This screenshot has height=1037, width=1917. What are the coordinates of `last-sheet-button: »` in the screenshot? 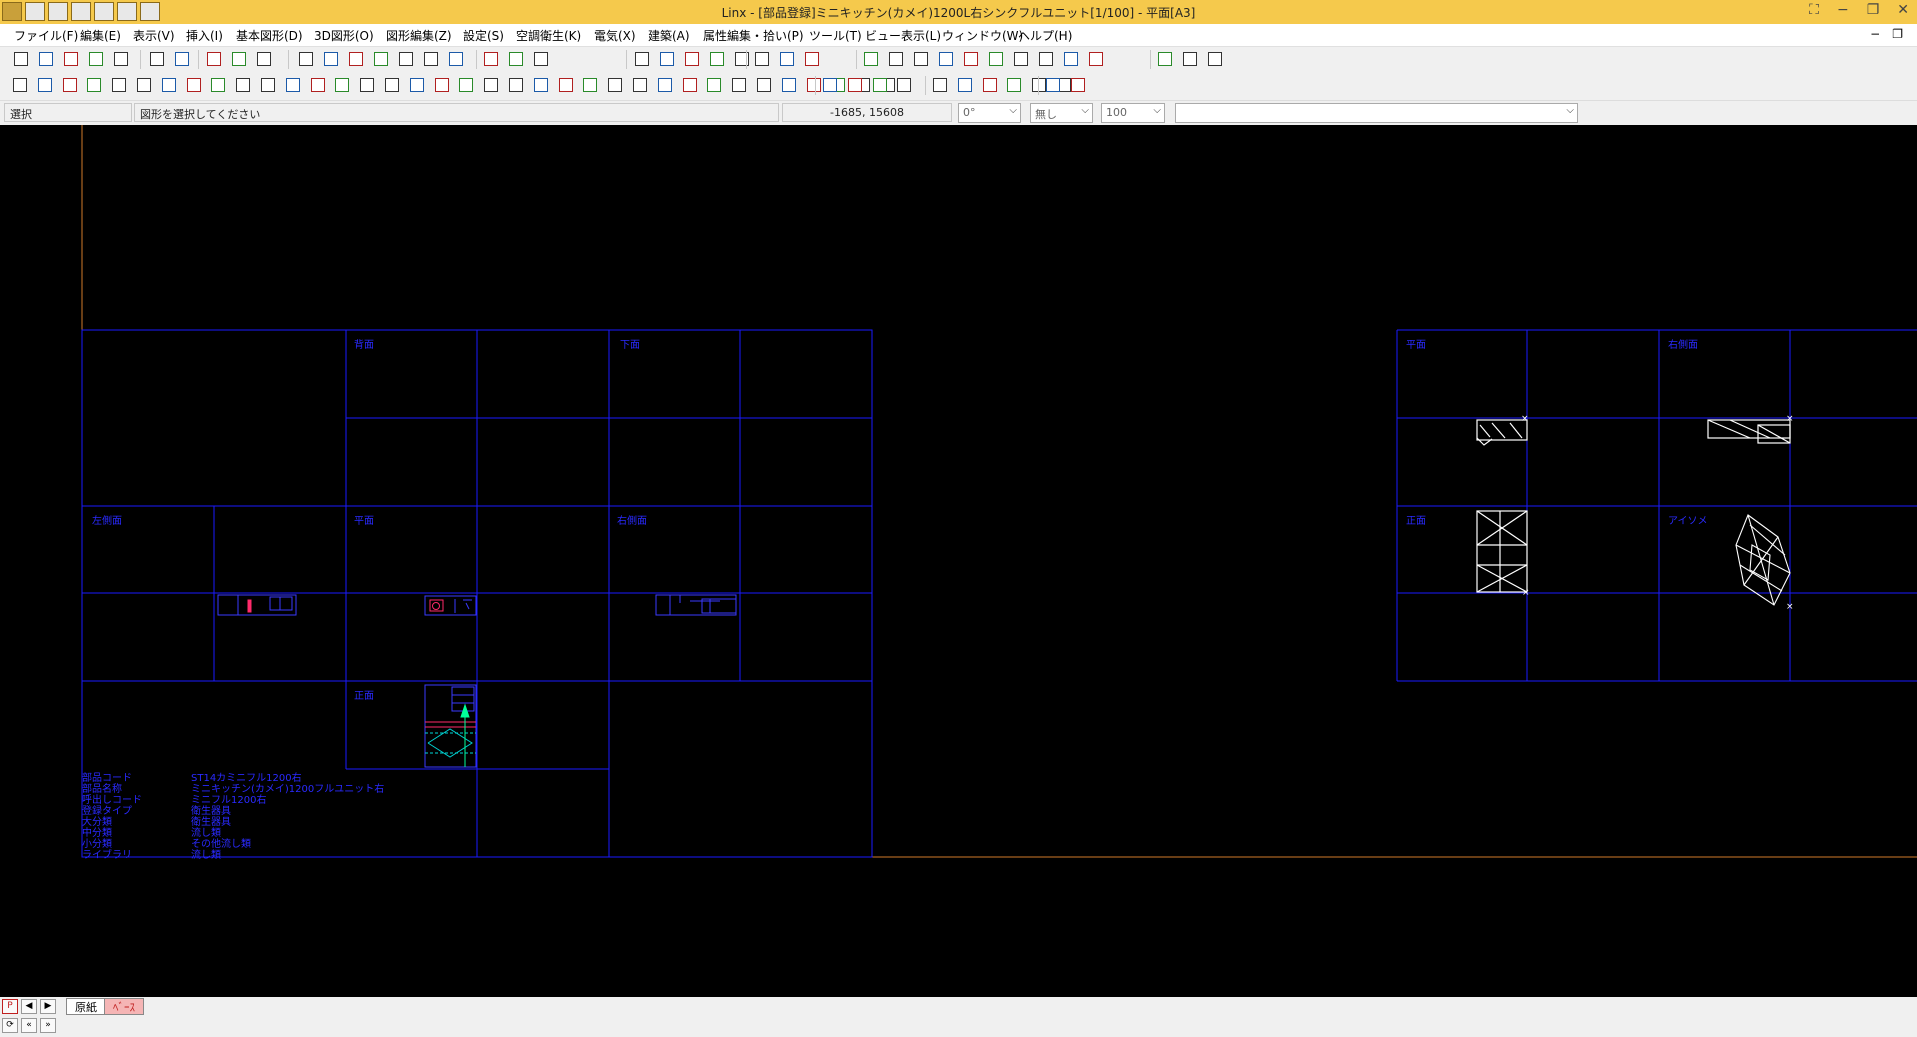 It's located at (48, 1025).